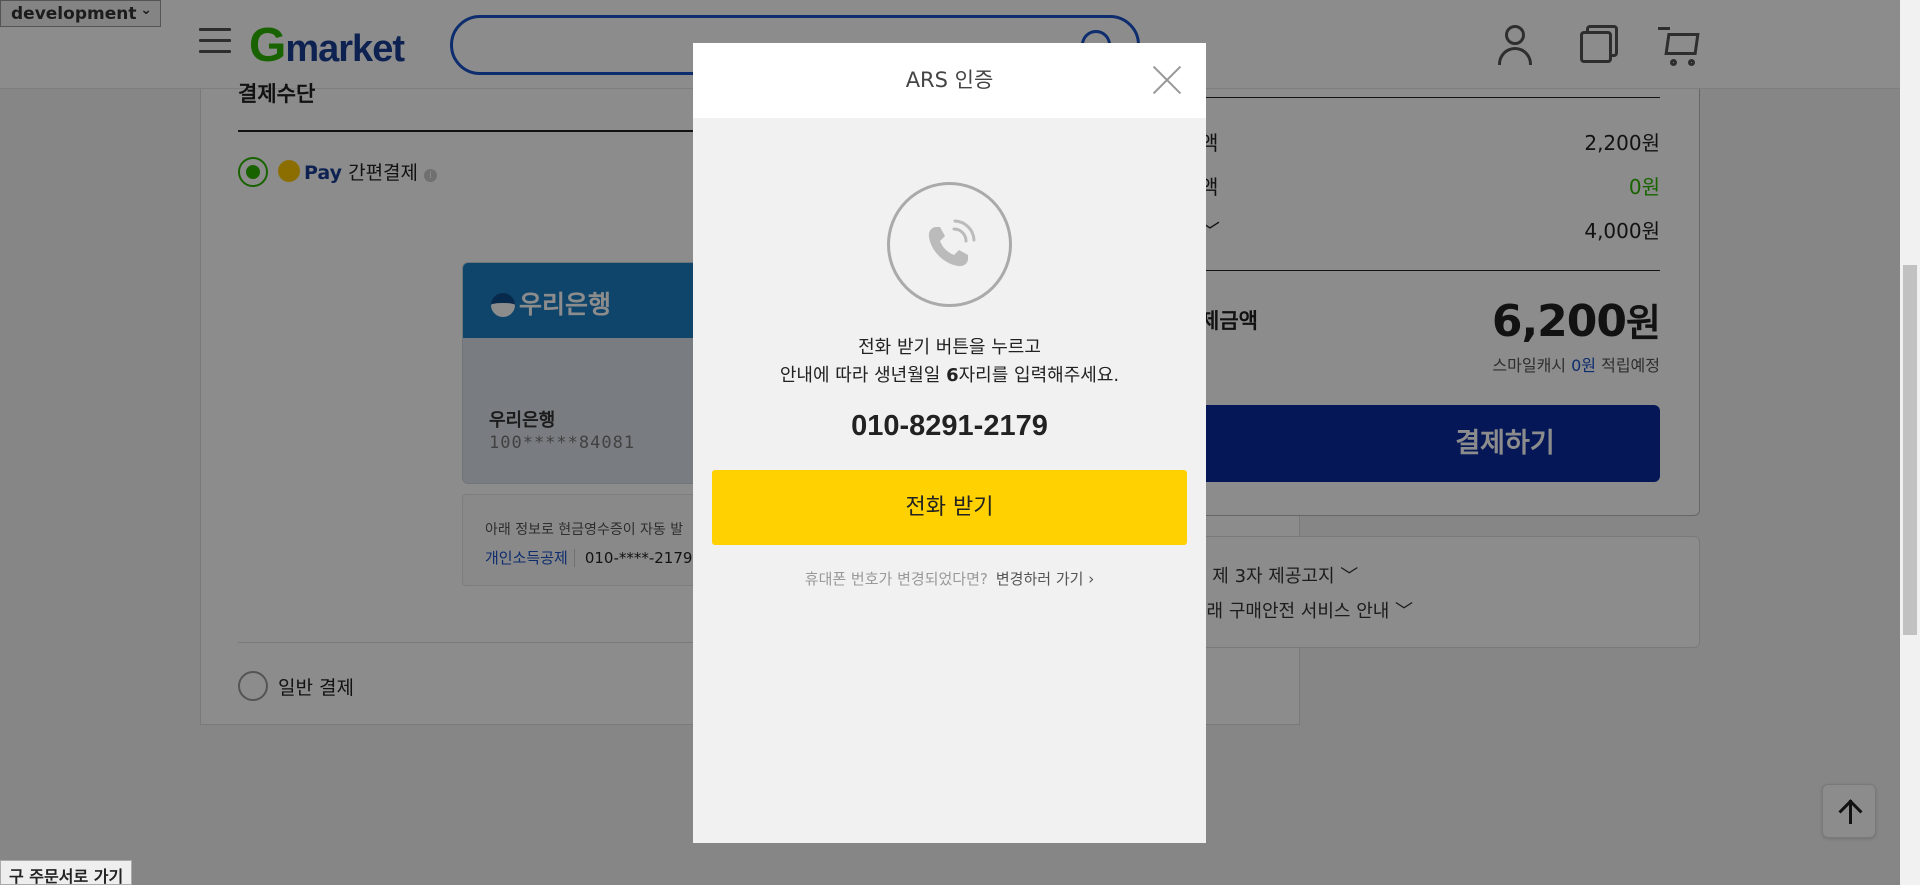  I want to click on modal-title: ARS 인증, so click(949, 80).